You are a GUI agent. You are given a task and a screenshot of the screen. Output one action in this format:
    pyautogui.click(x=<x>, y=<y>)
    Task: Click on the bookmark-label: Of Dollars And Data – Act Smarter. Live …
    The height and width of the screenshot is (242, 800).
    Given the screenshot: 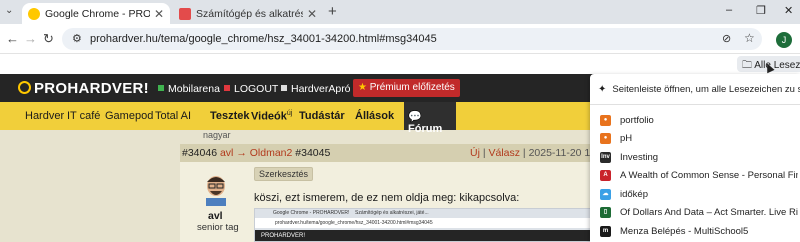 What is the action you would take?
    pyautogui.click(x=709, y=212)
    